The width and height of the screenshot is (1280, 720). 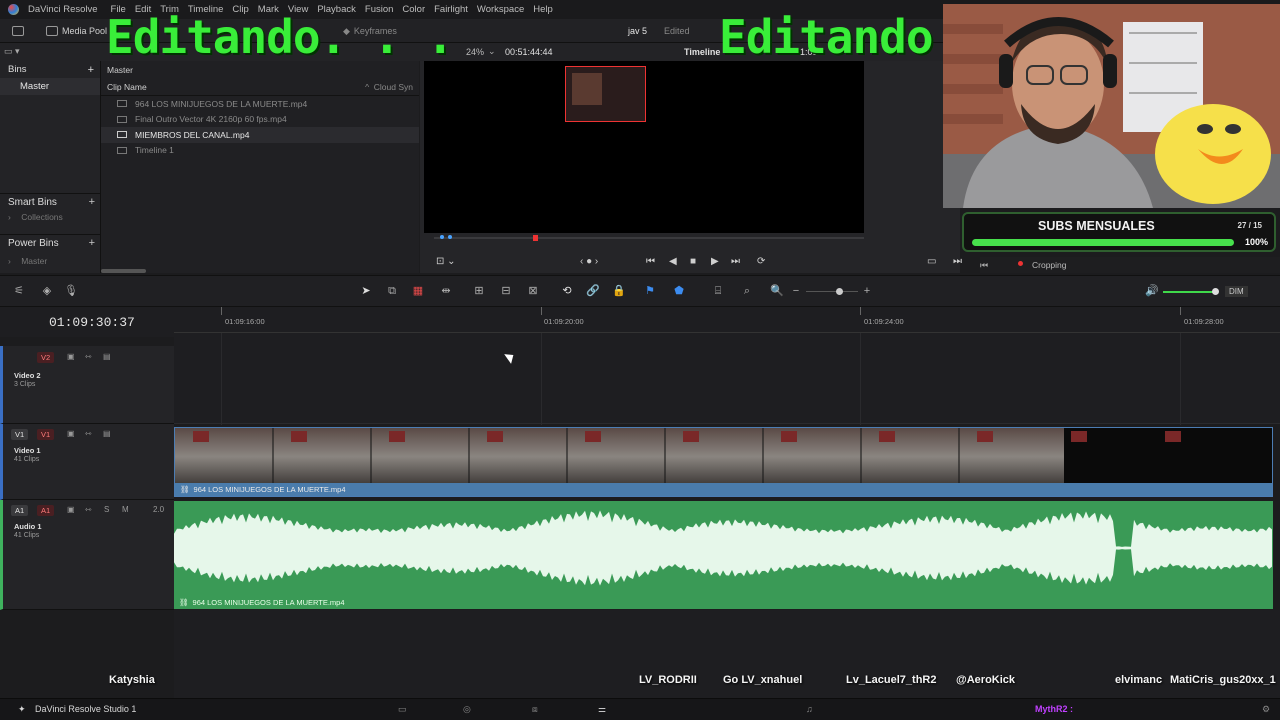 What do you see at coordinates (393, 86) in the screenshot?
I see `column-cloud-sync-label: Cloud Syn` at bounding box center [393, 86].